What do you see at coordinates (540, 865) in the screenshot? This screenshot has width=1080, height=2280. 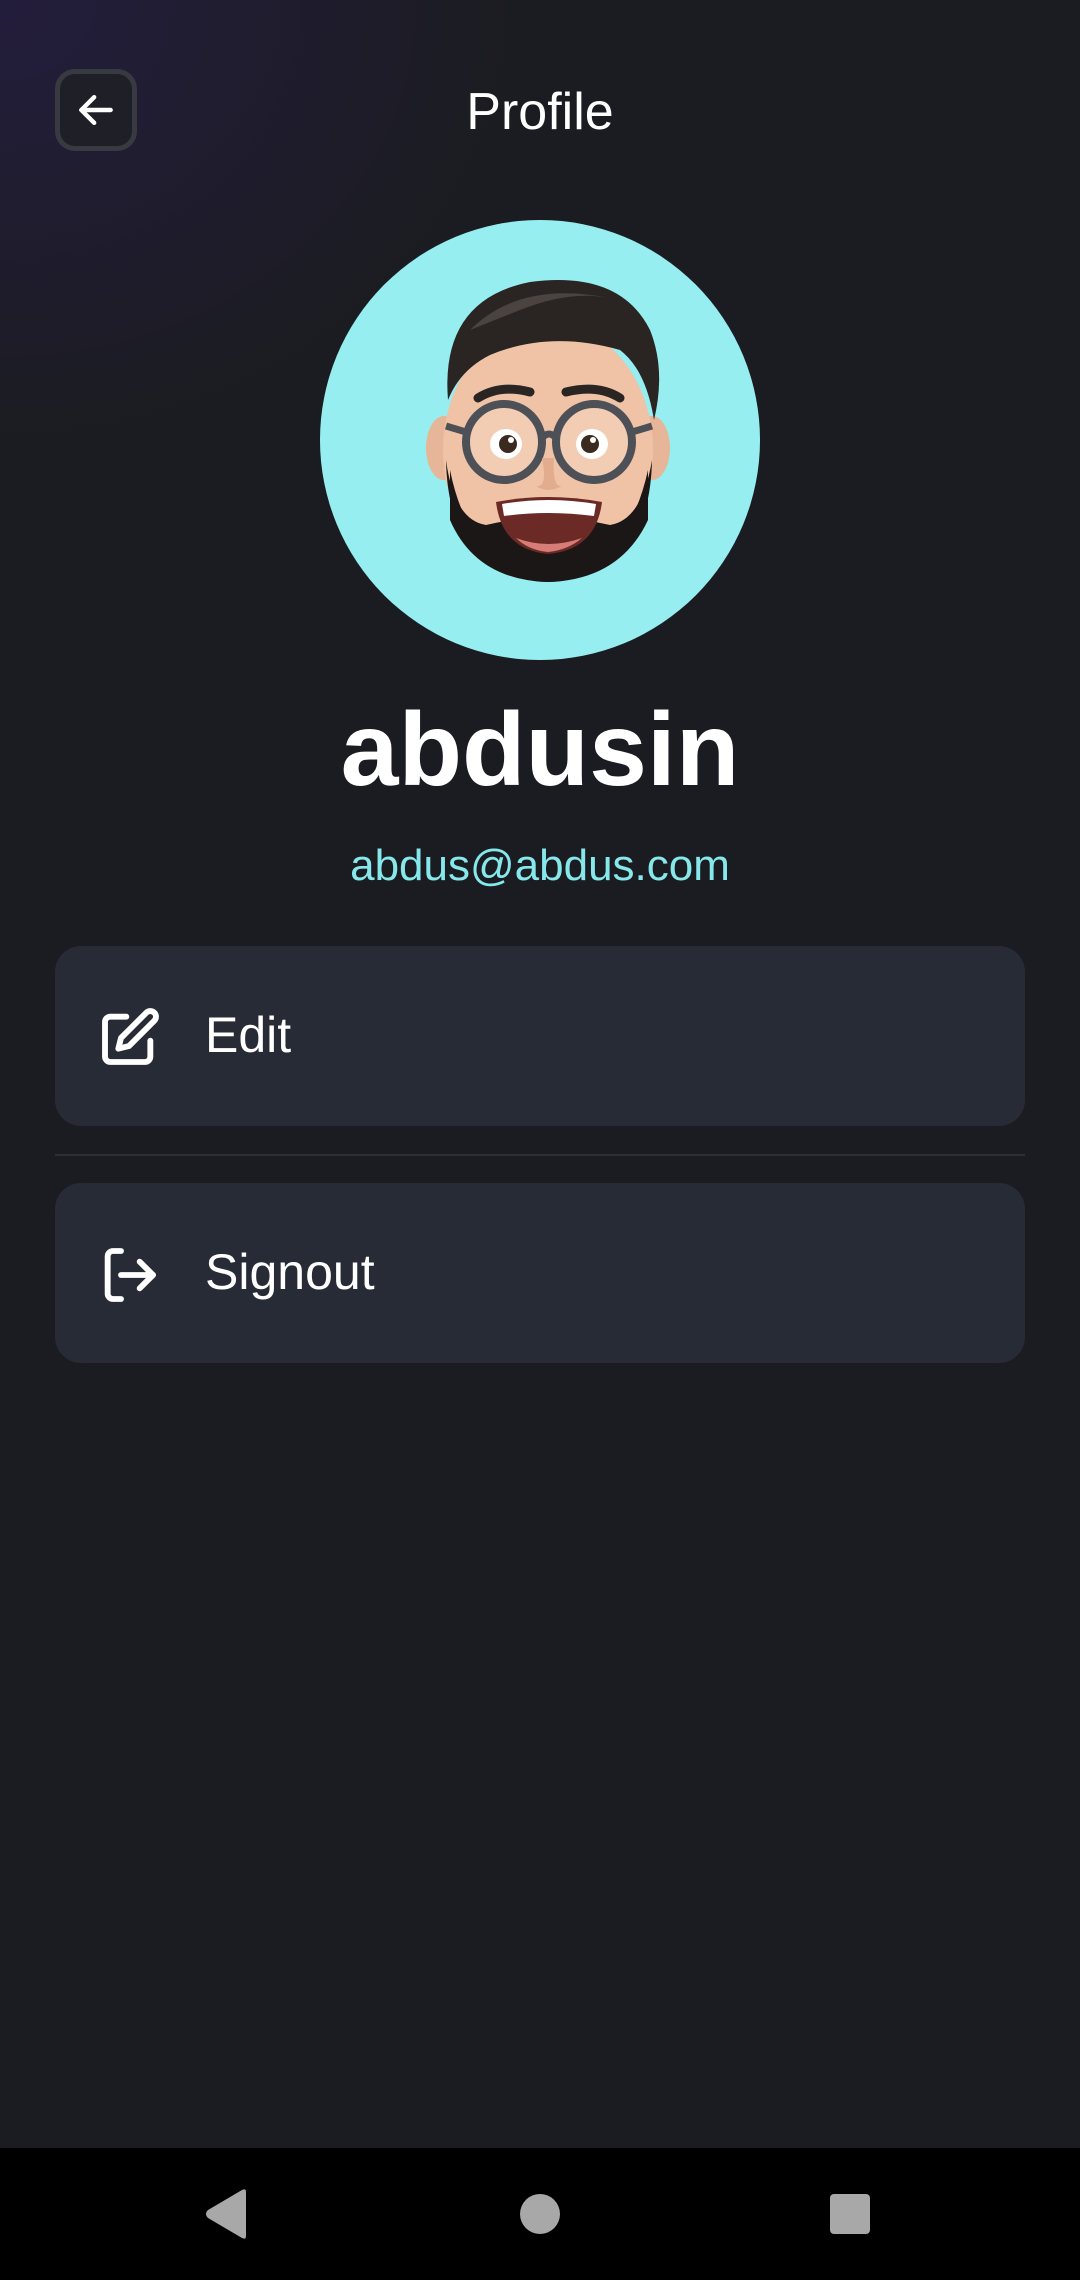 I see `user-email: abdus@abdus.com` at bounding box center [540, 865].